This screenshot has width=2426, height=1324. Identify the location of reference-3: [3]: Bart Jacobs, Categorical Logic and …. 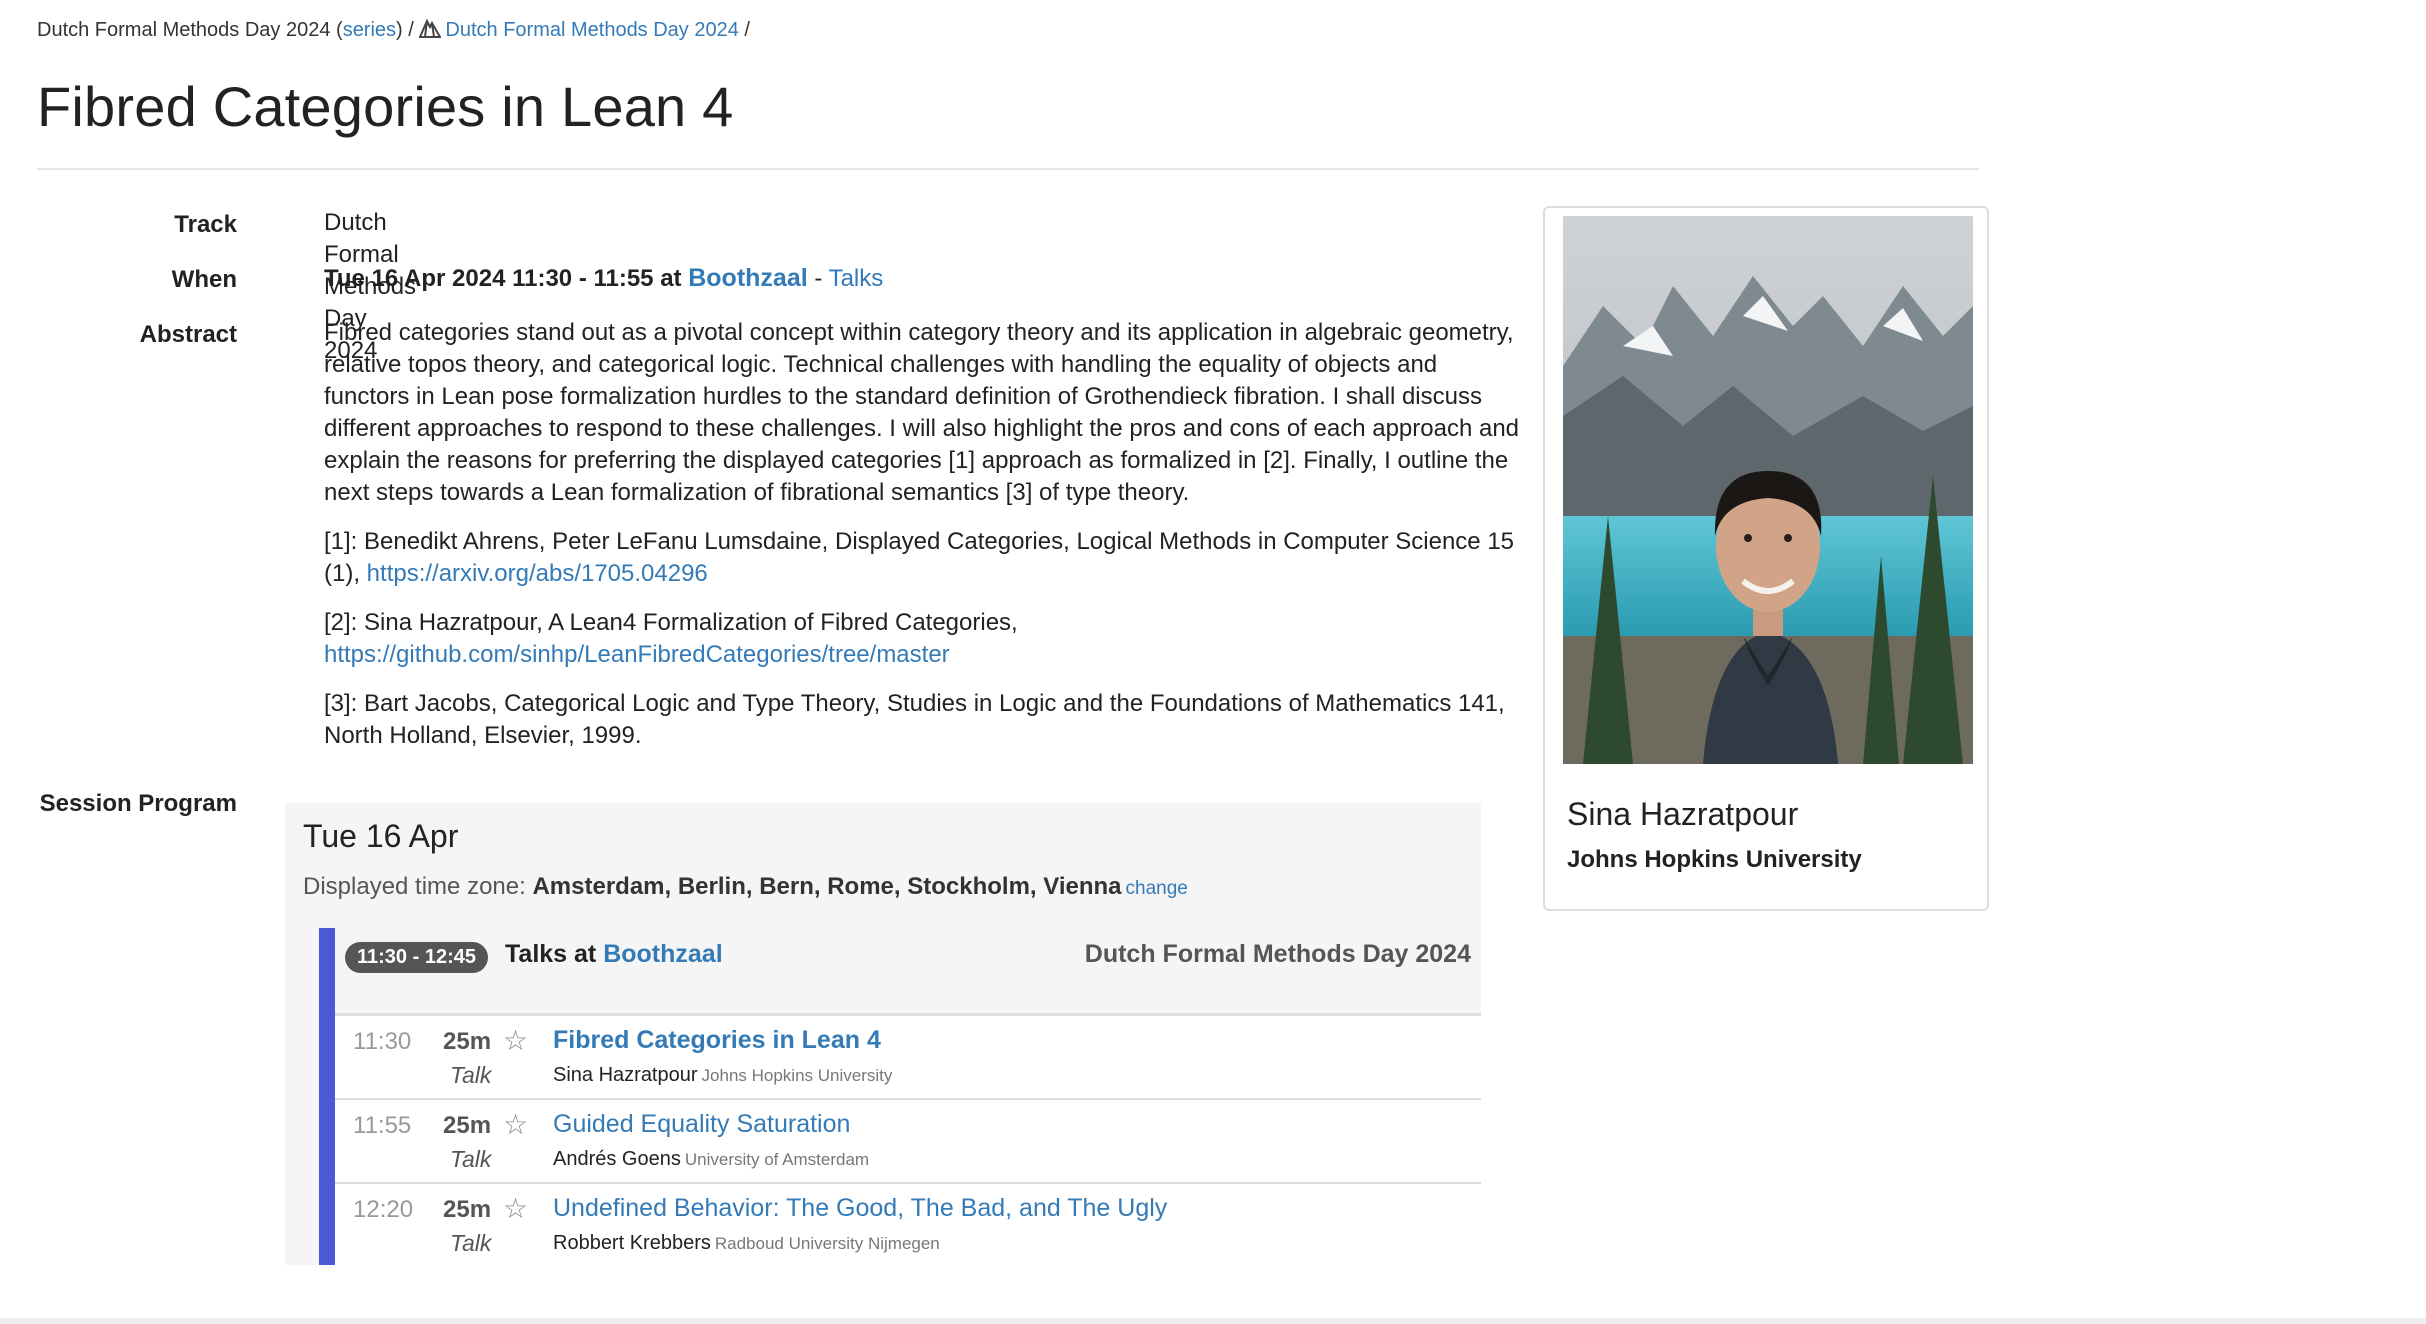
(914, 719).